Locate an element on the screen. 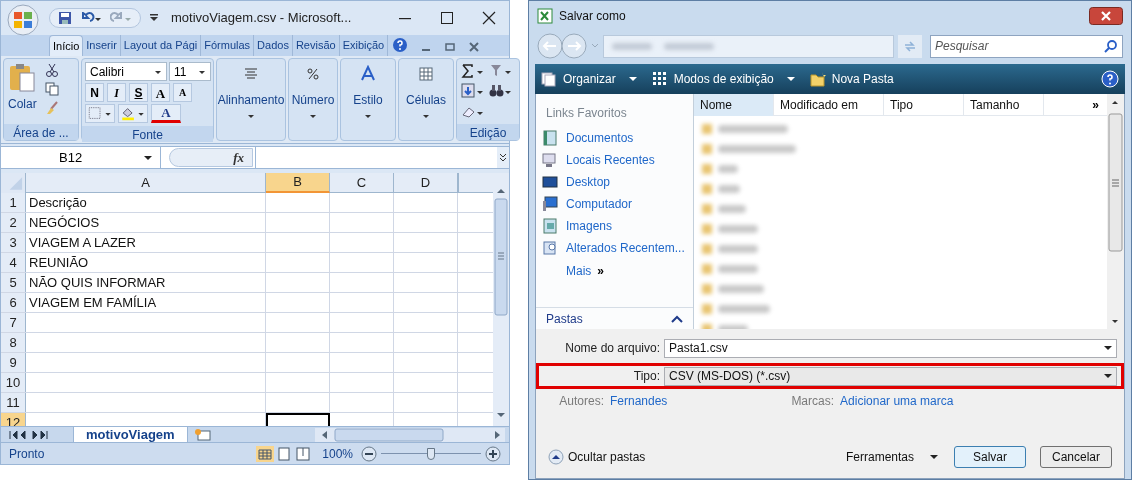 The image size is (1136, 482). more-link: Mais is located at coordinates (579, 271).